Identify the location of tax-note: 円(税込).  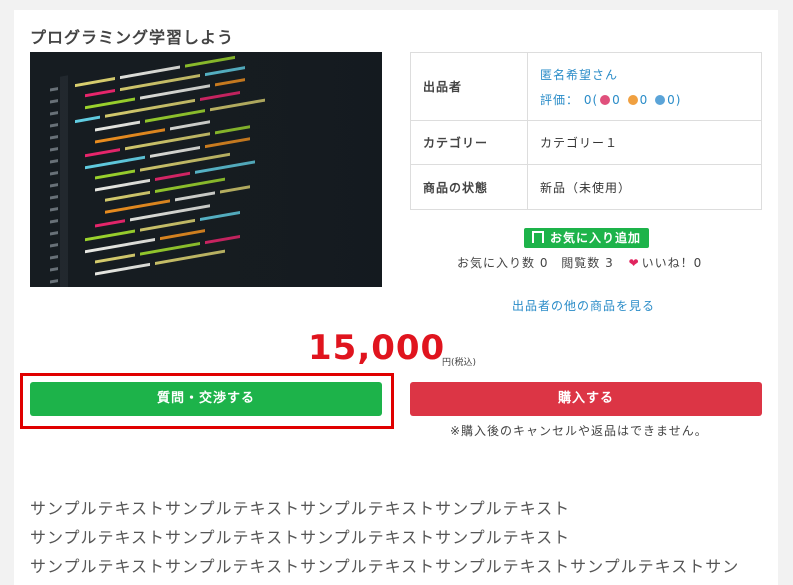
(459, 363).